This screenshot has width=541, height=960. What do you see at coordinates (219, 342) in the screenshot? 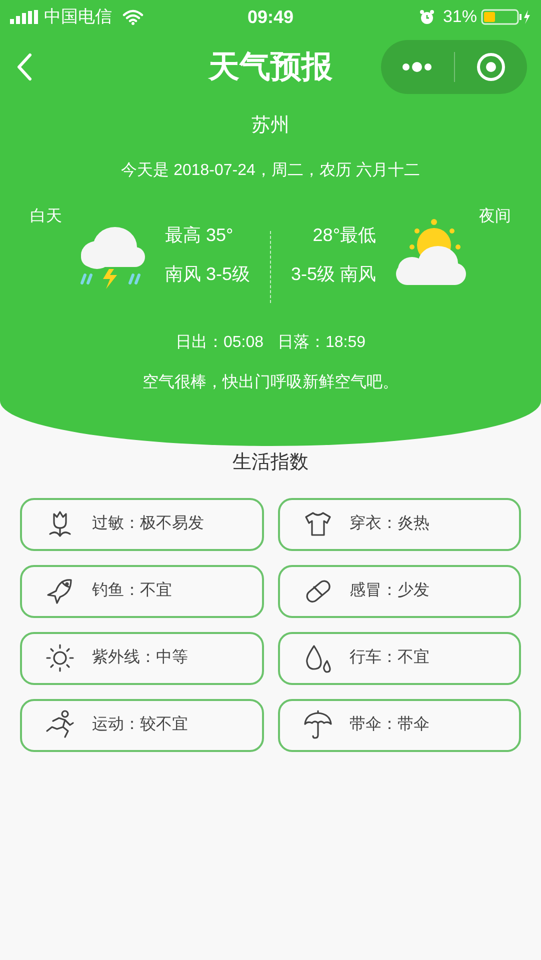
I see `sunrise-time: 日出：05:08` at bounding box center [219, 342].